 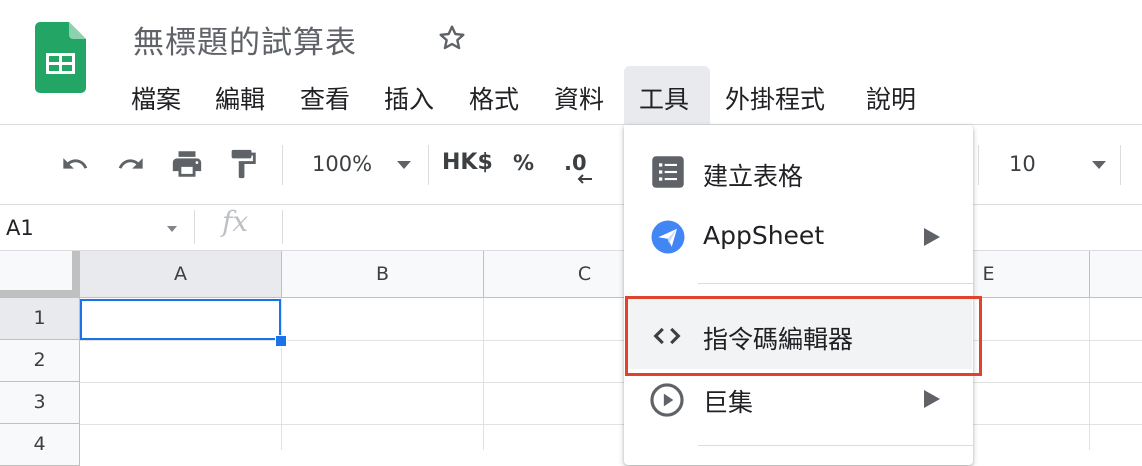 I want to click on row-header-1: 1, so click(x=40, y=319).